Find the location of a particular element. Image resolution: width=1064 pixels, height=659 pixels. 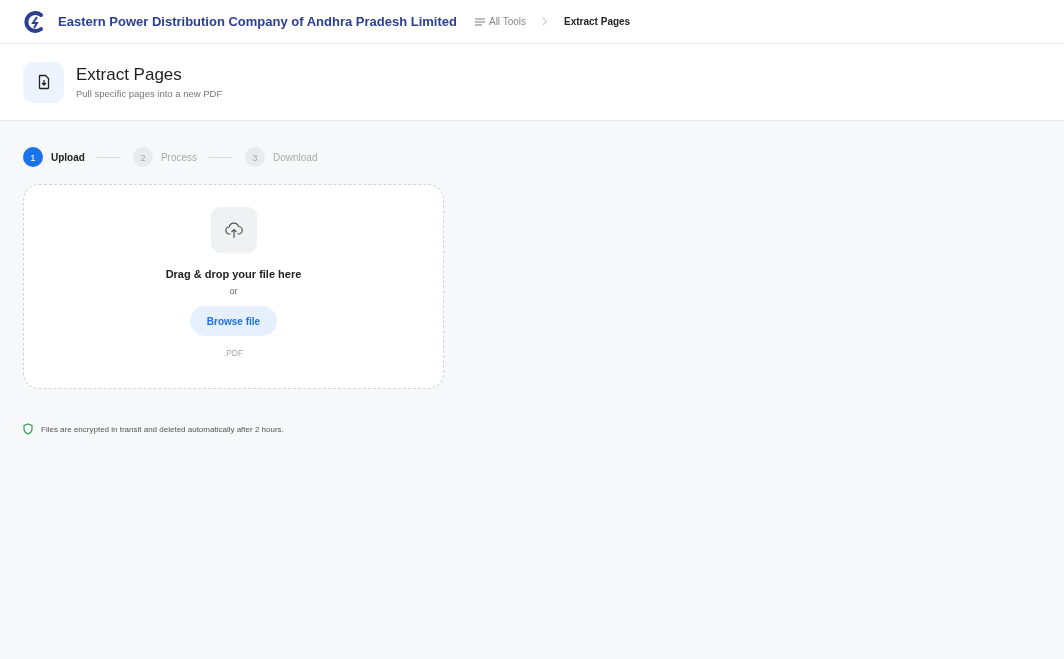

step-number: 3 is located at coordinates (255, 157).